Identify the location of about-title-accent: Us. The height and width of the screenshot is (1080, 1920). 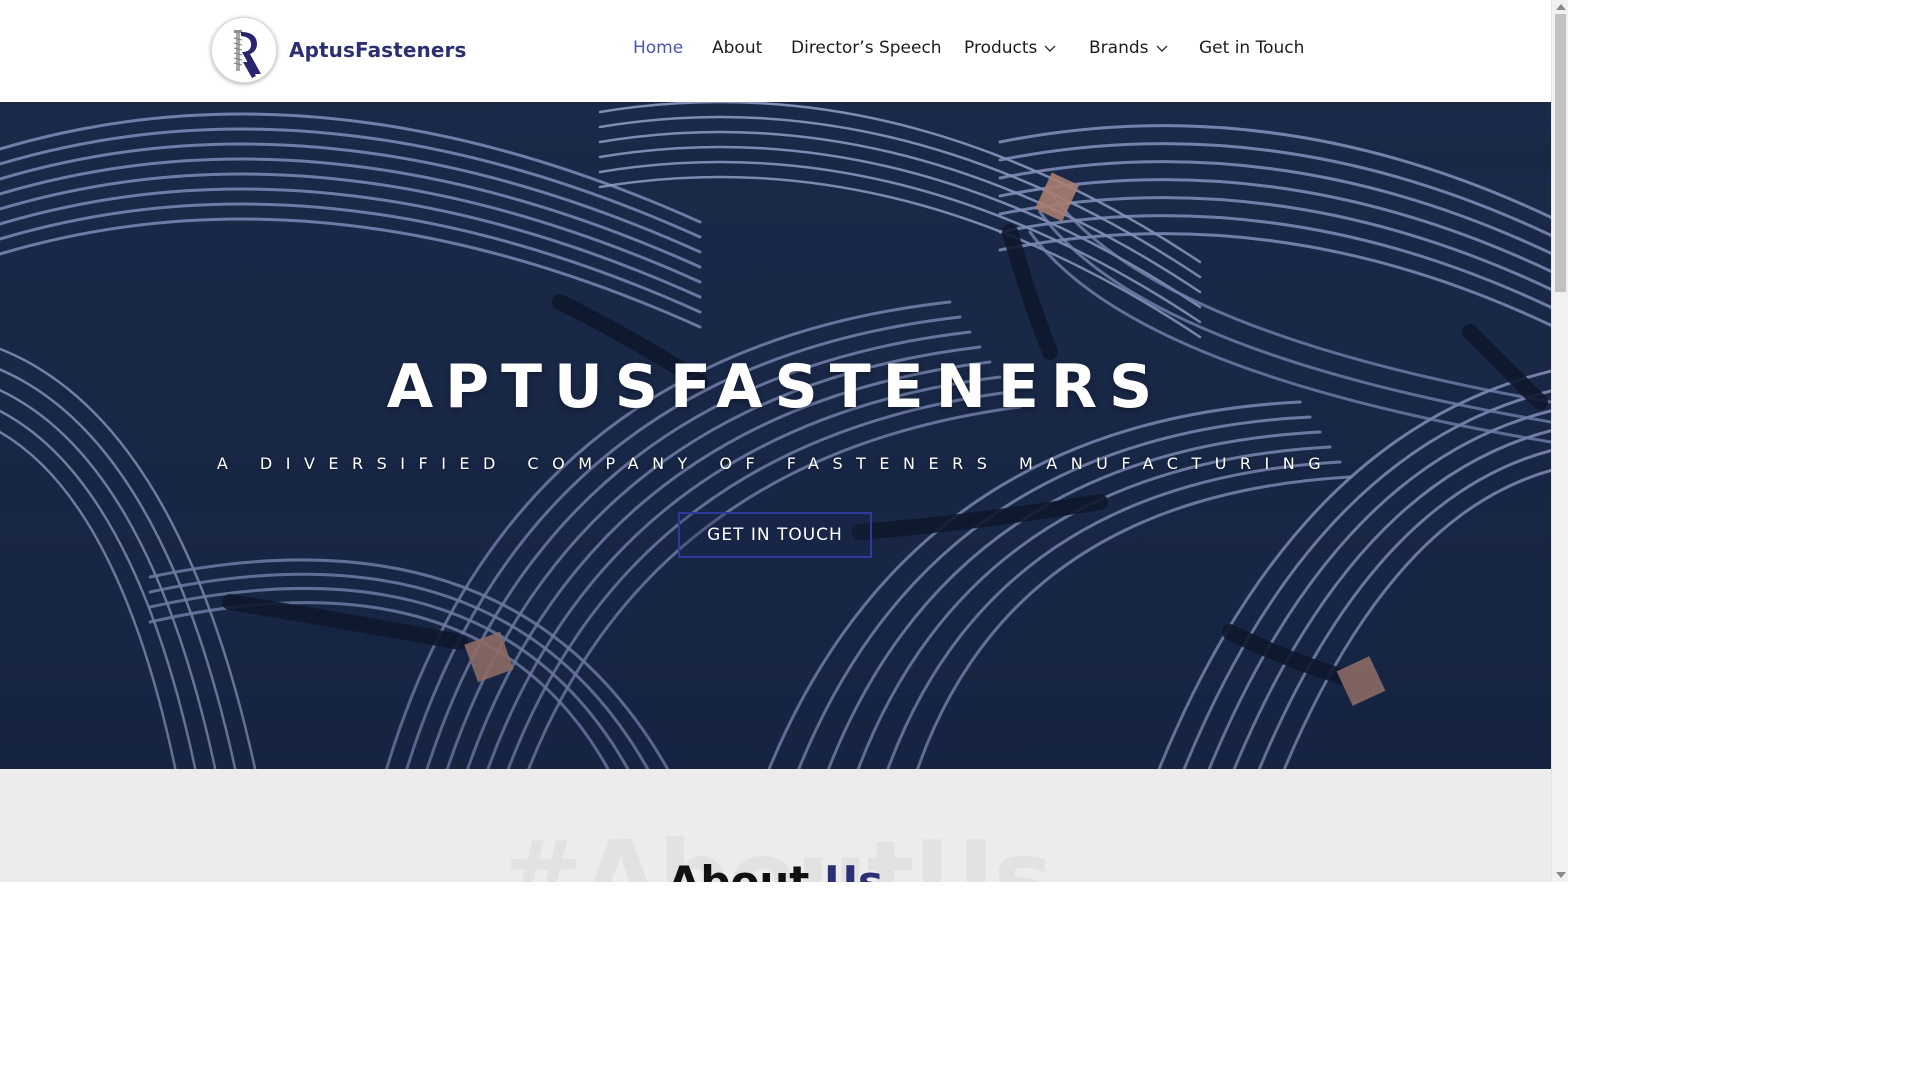
(853, 869).